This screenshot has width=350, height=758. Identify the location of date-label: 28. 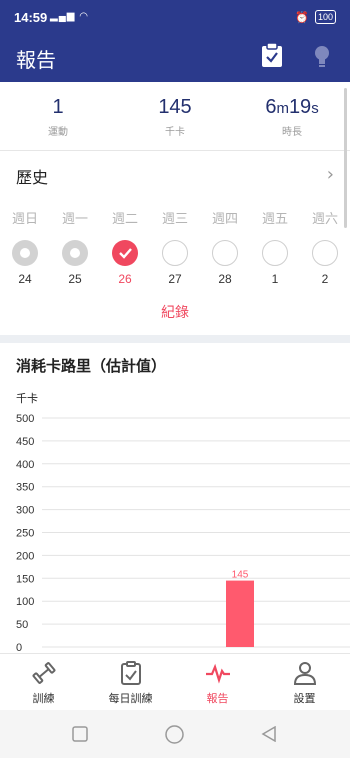
(225, 279).